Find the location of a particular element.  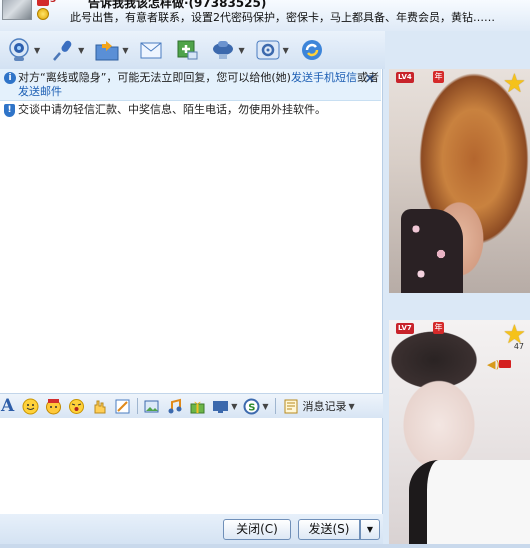

music-button is located at coordinates (174, 406).